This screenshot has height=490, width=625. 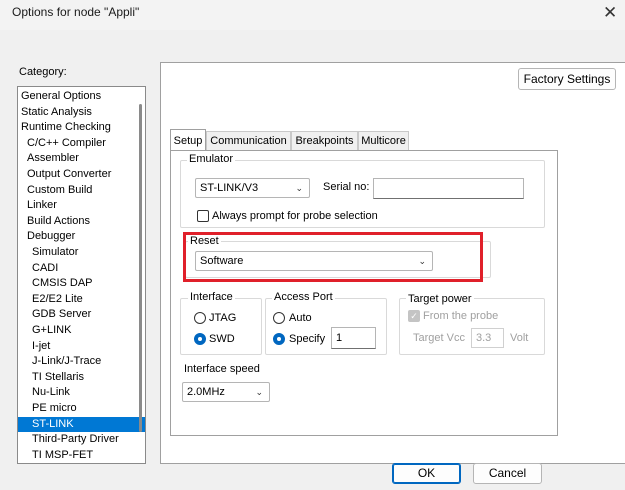 What do you see at coordinates (188, 140) in the screenshot?
I see `tab-setup: Setup` at bounding box center [188, 140].